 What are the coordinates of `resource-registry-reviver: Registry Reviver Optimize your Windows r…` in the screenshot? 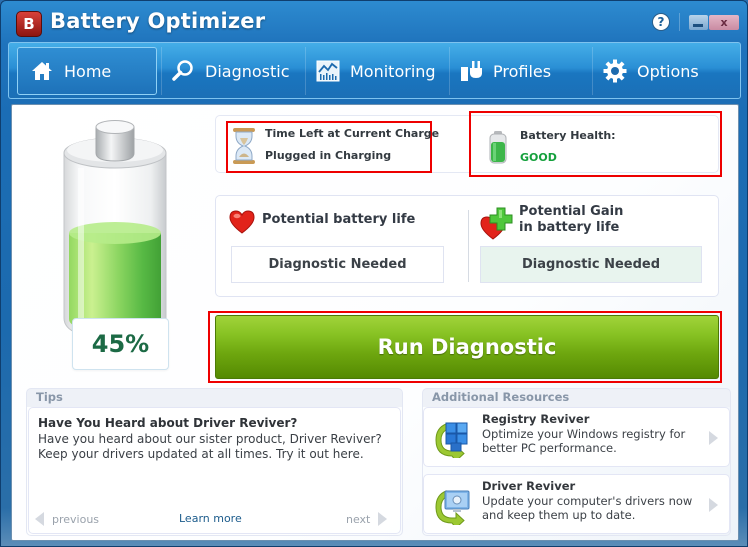 It's located at (576, 437).